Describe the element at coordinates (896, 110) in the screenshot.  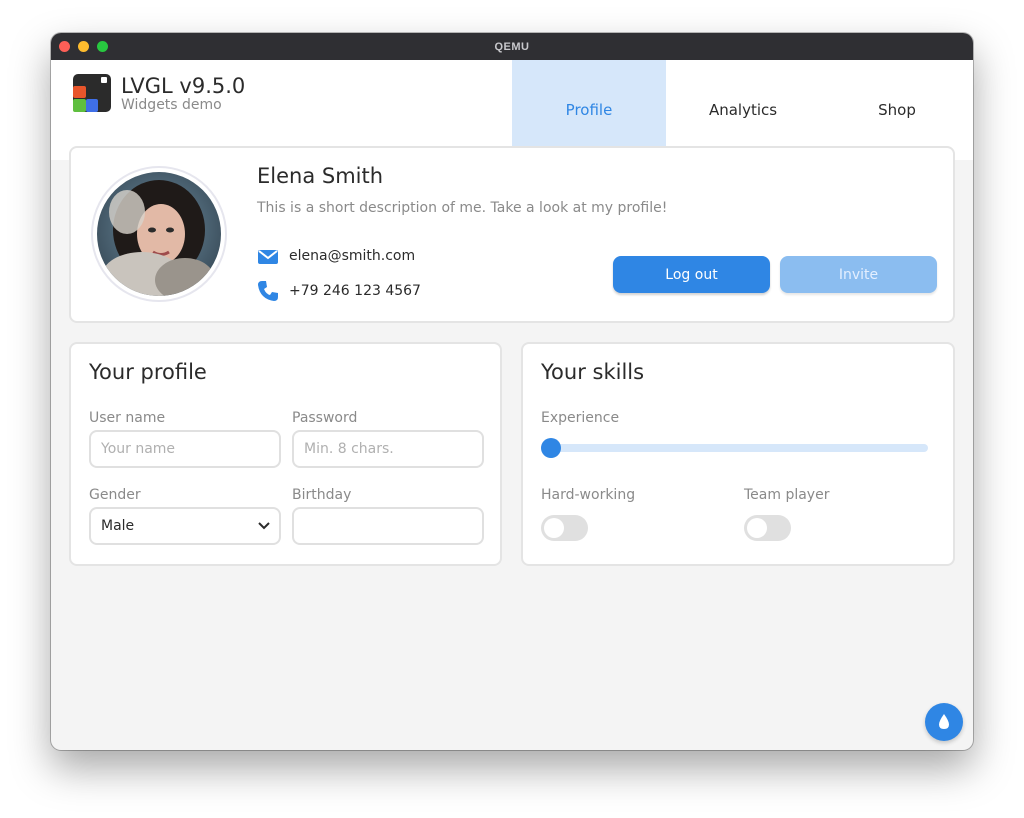
I see `tab-shop: Shop` at that location.